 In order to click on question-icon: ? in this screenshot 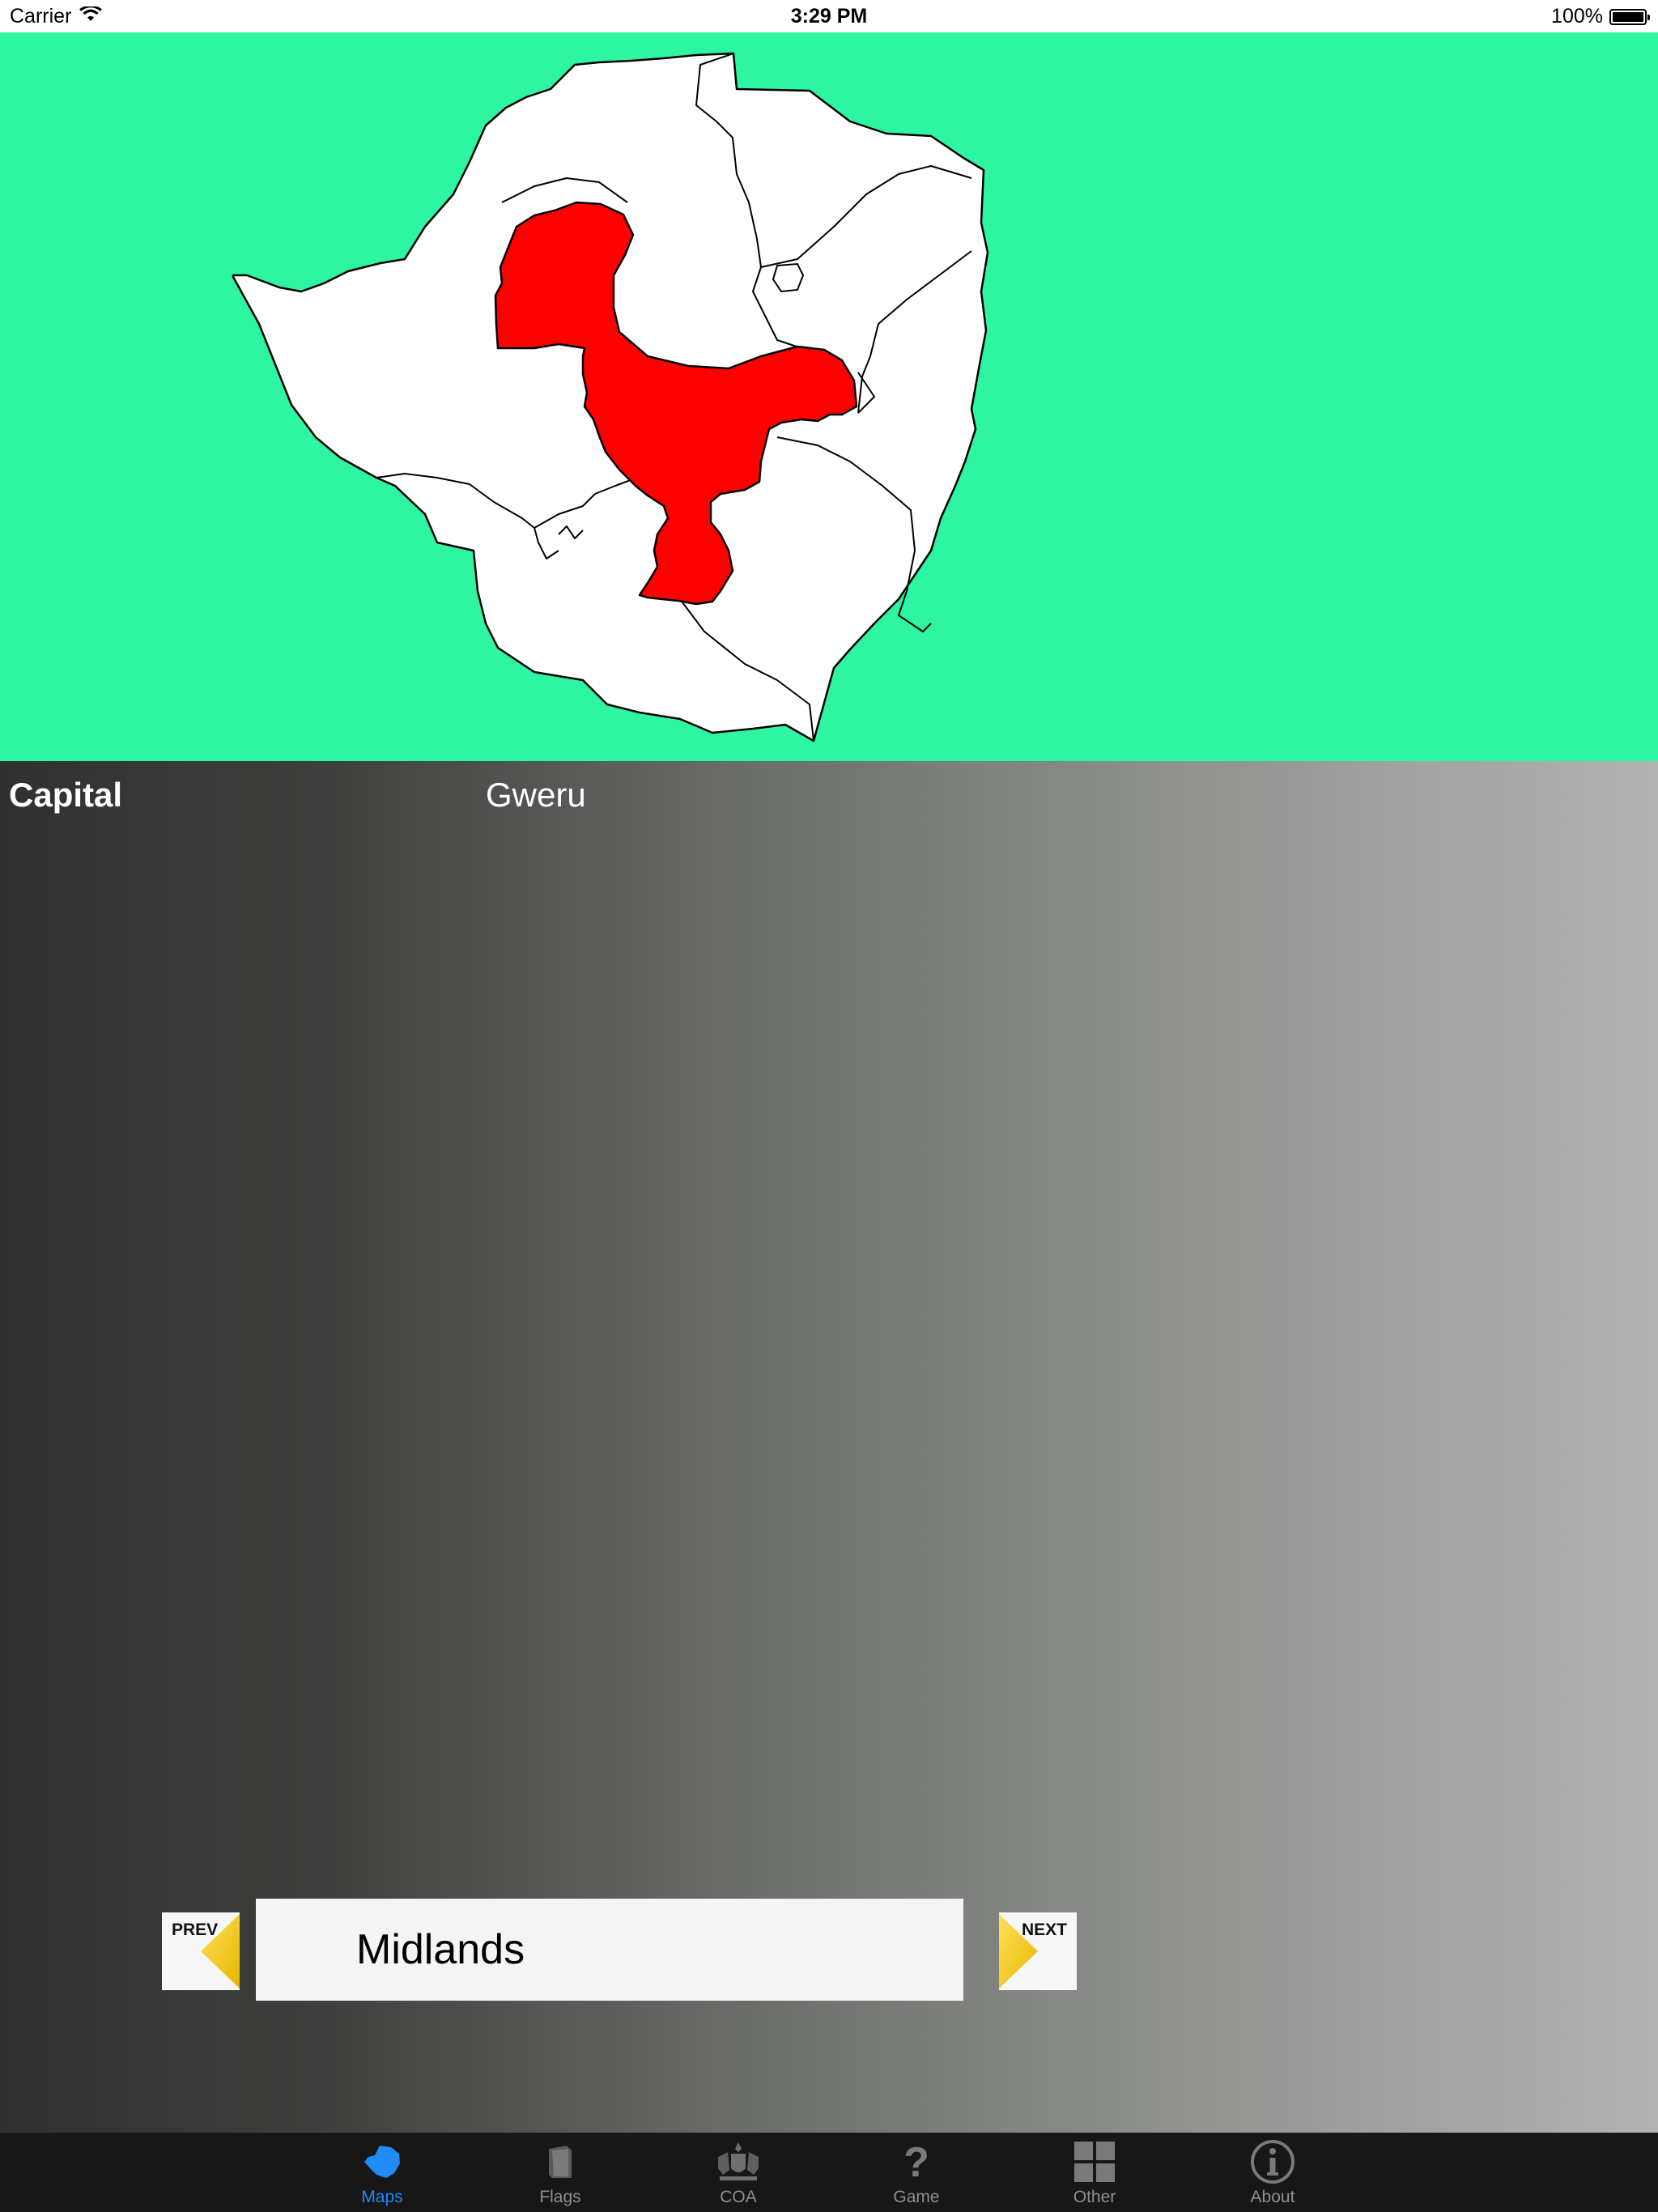, I will do `click(916, 2162)`.